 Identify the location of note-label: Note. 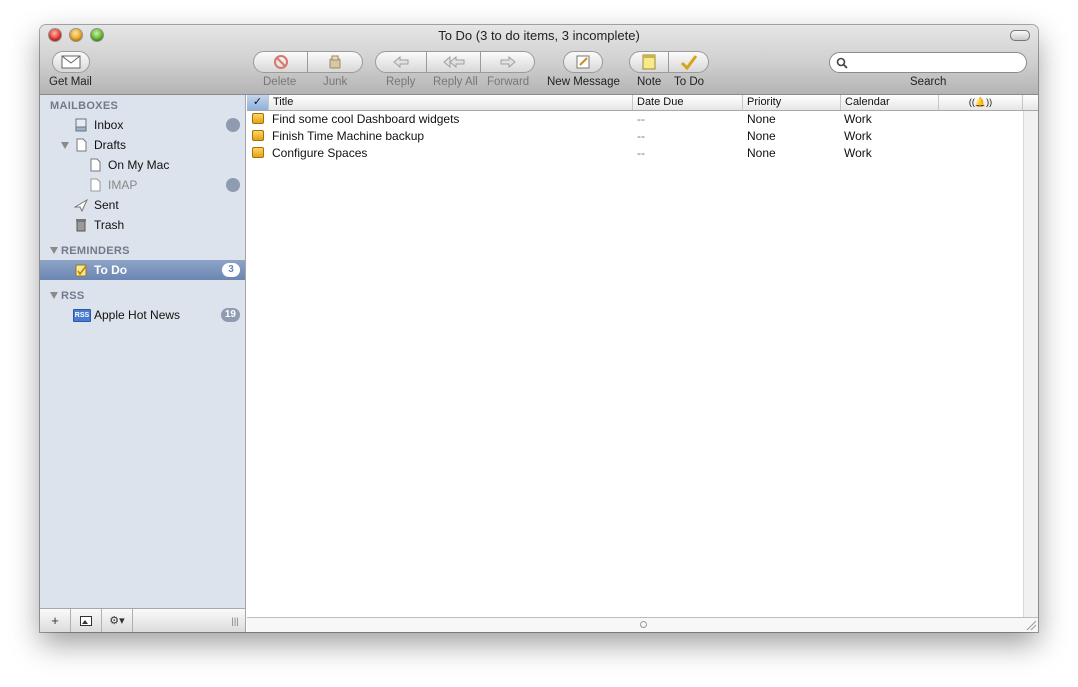
(649, 82).